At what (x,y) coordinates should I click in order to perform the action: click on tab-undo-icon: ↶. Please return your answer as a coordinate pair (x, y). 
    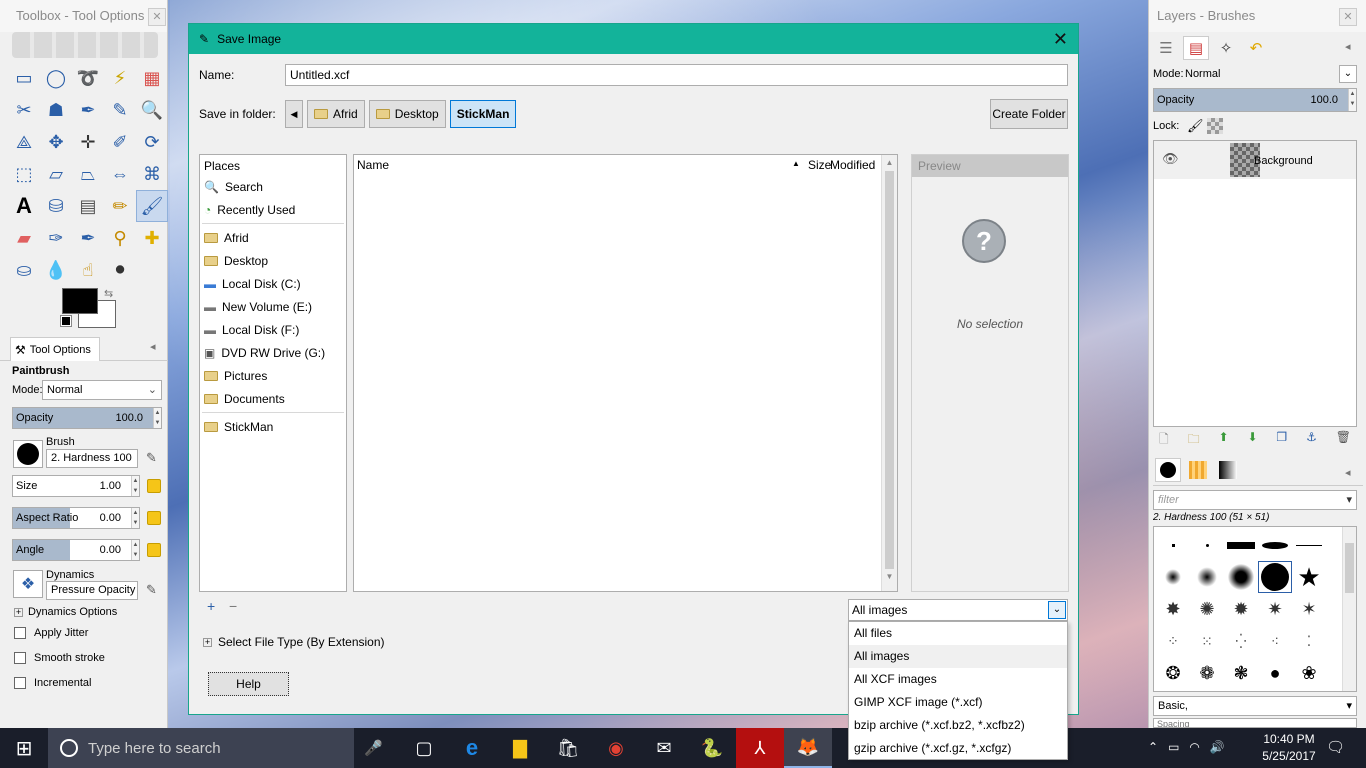
    Looking at the image, I should click on (1256, 48).